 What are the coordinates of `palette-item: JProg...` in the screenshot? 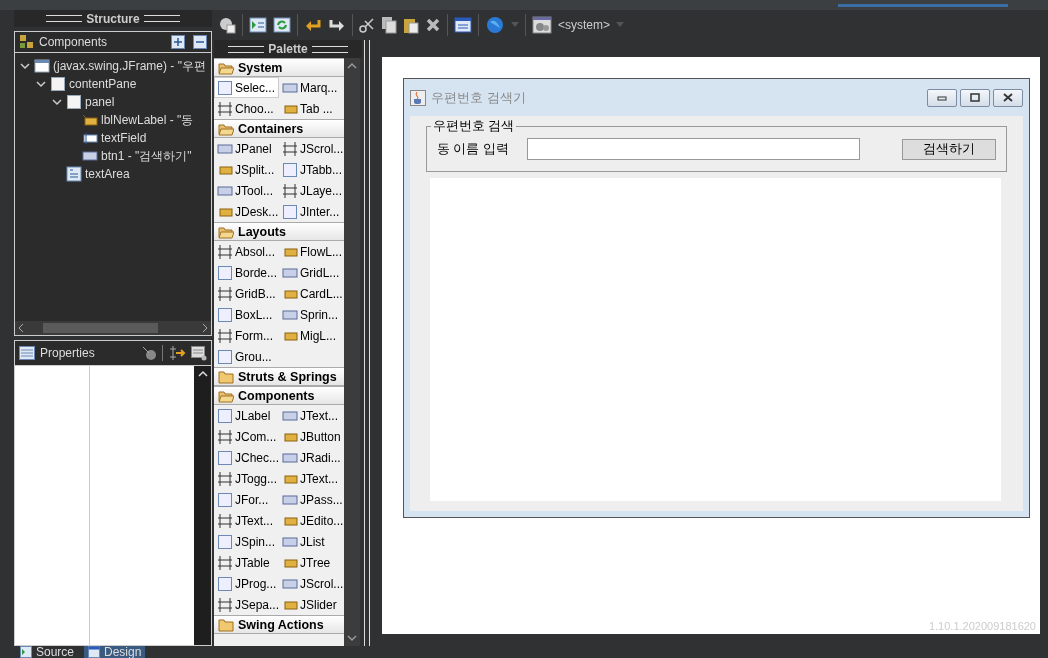 It's located at (246, 583).